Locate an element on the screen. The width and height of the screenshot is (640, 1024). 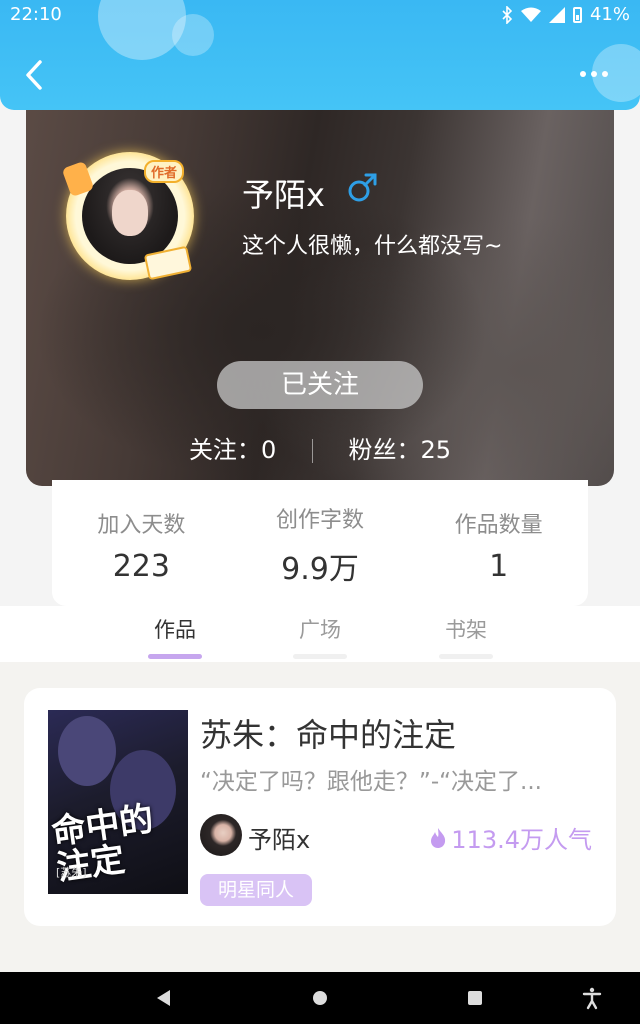
chevron-left-icon is located at coordinates (34, 75).